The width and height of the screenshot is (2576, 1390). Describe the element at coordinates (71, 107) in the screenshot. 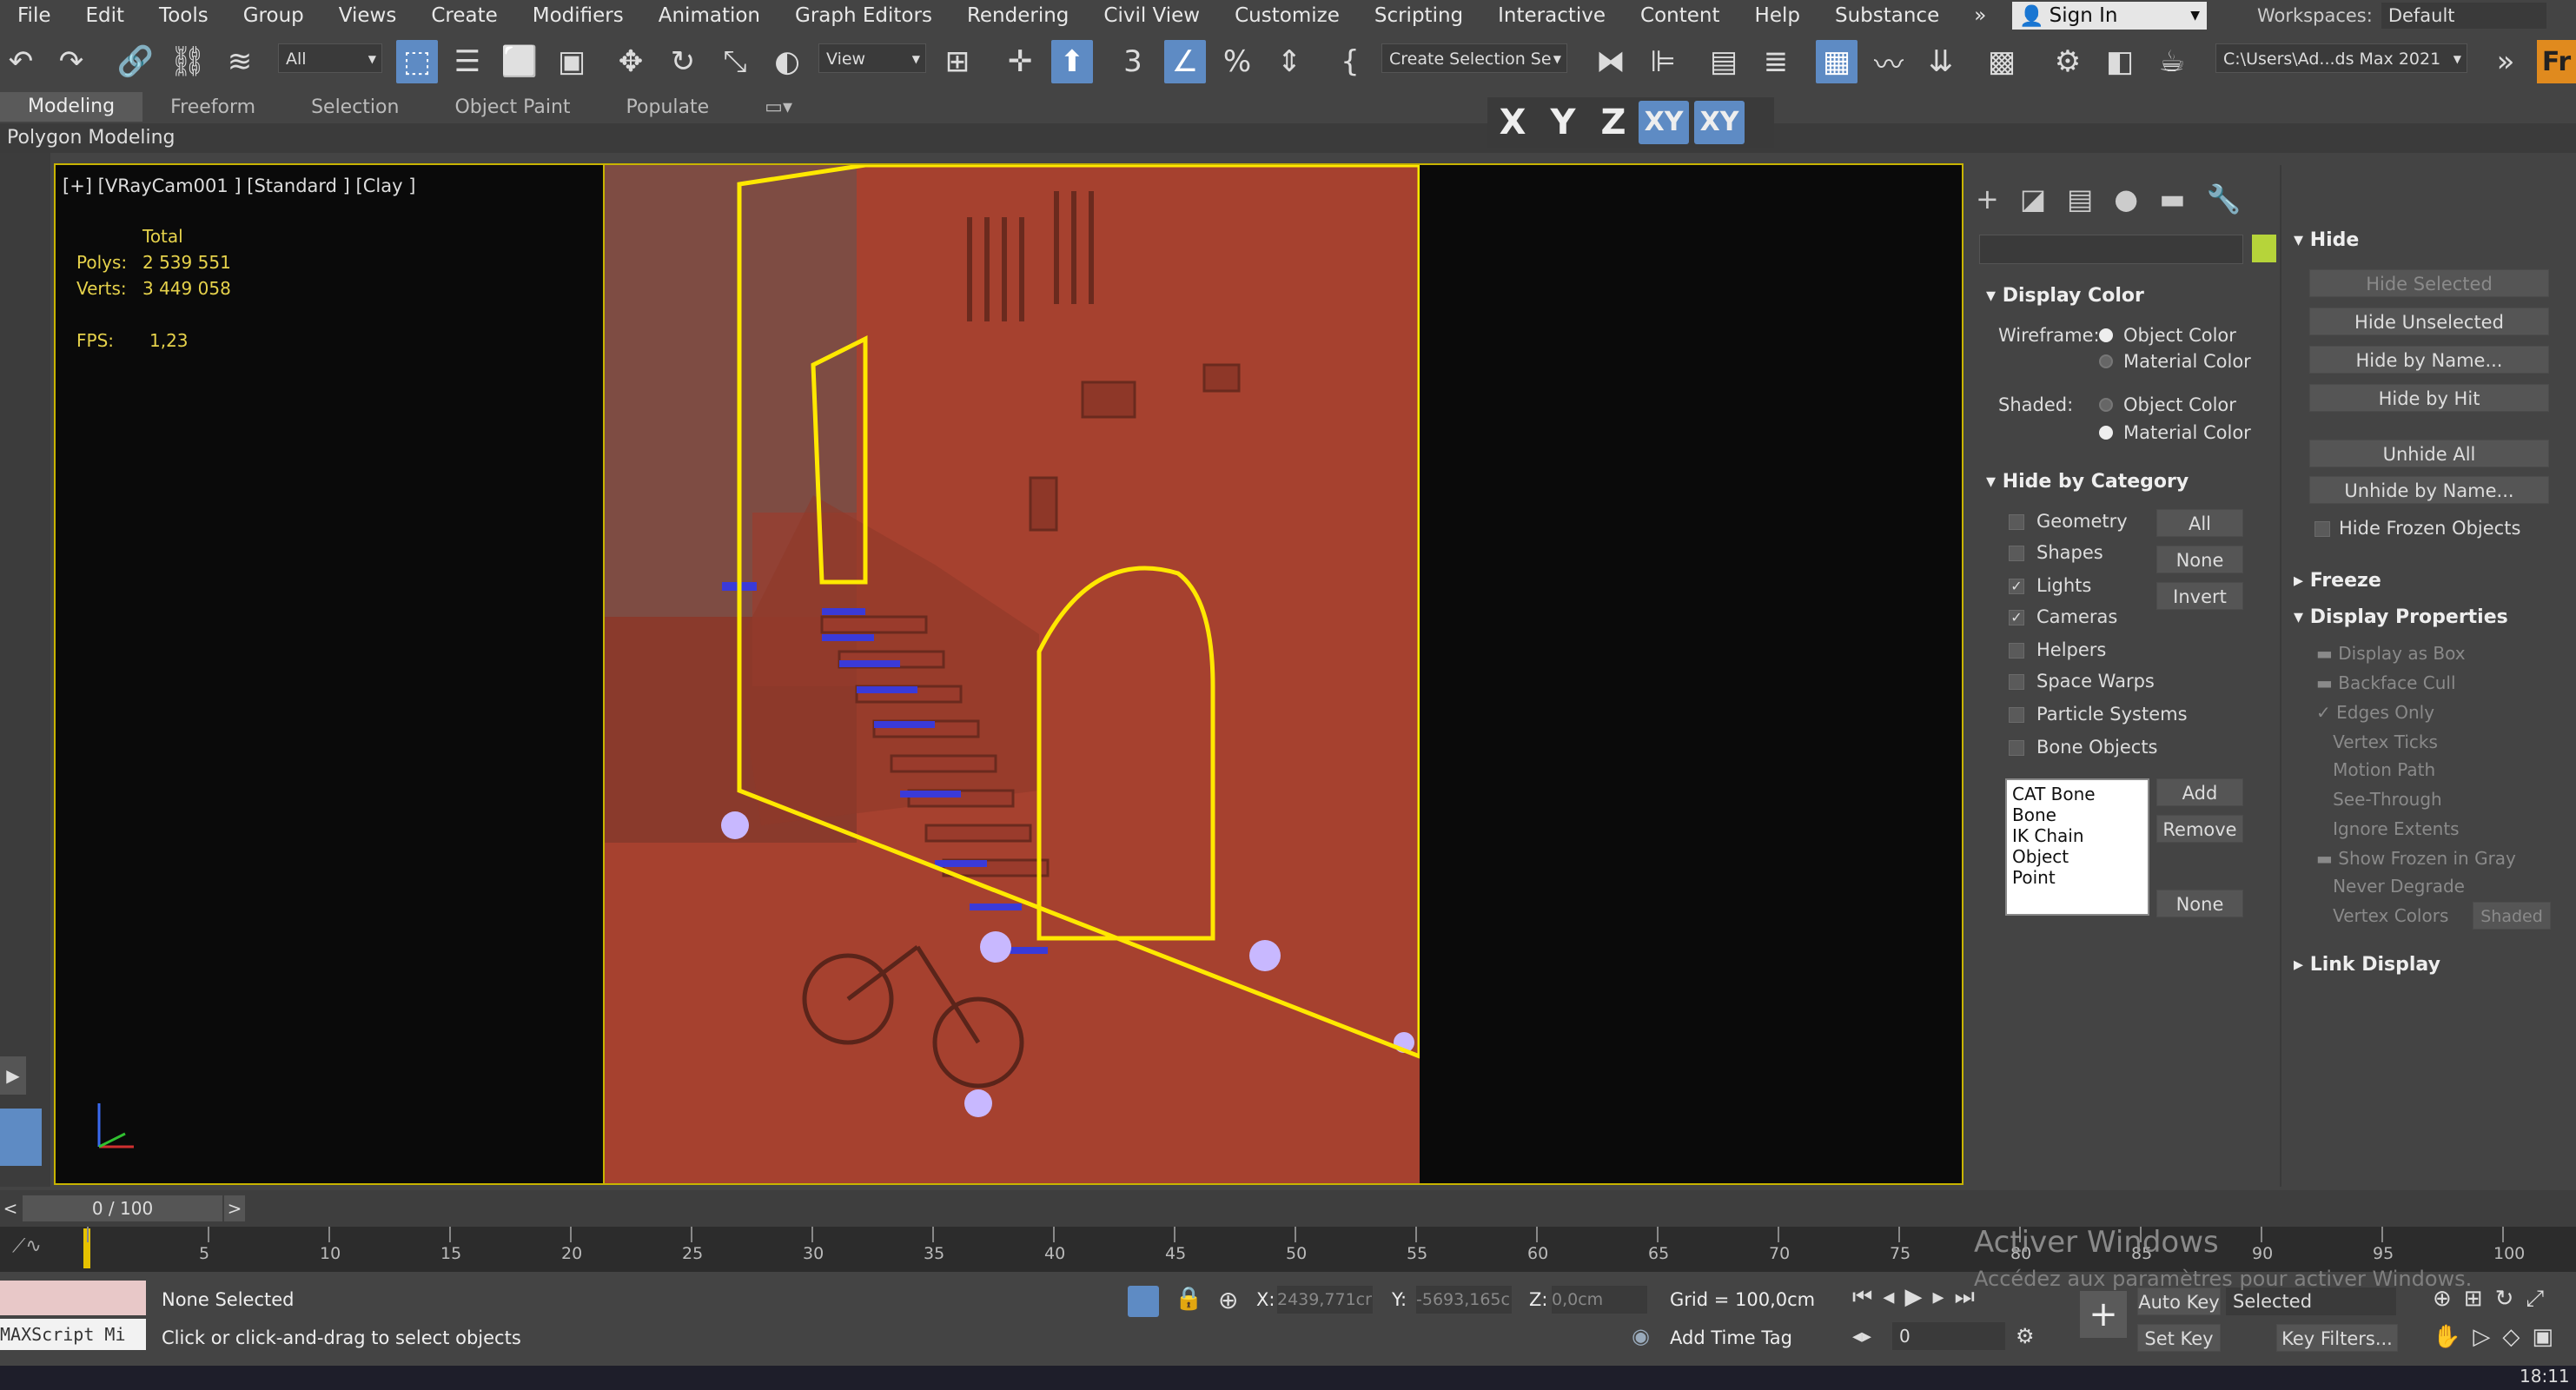

I see `tab-modeling: Modeling` at that location.